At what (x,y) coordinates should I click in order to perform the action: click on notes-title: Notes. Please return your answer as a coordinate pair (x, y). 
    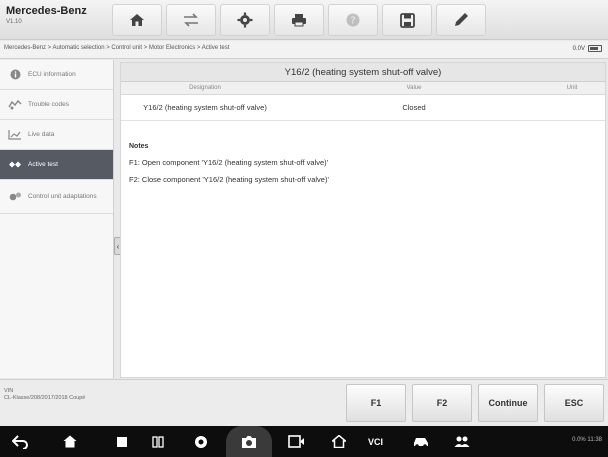
    Looking at the image, I should click on (139, 146).